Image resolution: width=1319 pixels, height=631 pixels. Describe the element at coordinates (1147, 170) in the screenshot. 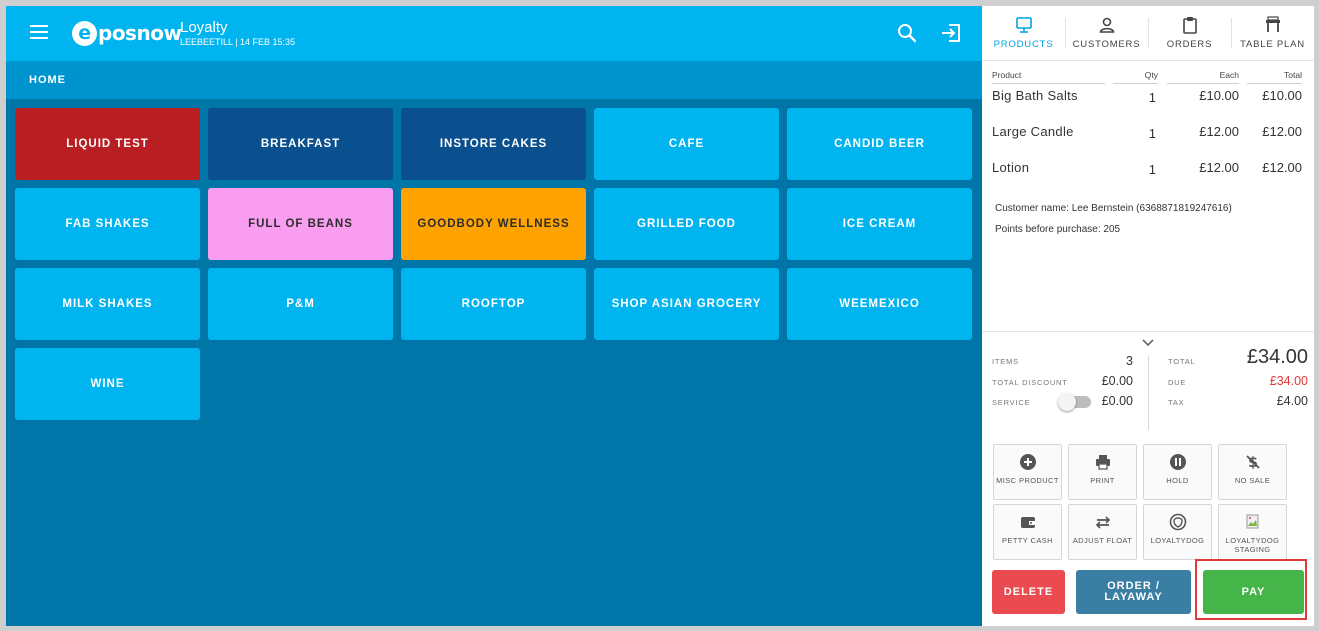

I see `order-line: Lotion 1 £12.00 £12.00` at that location.